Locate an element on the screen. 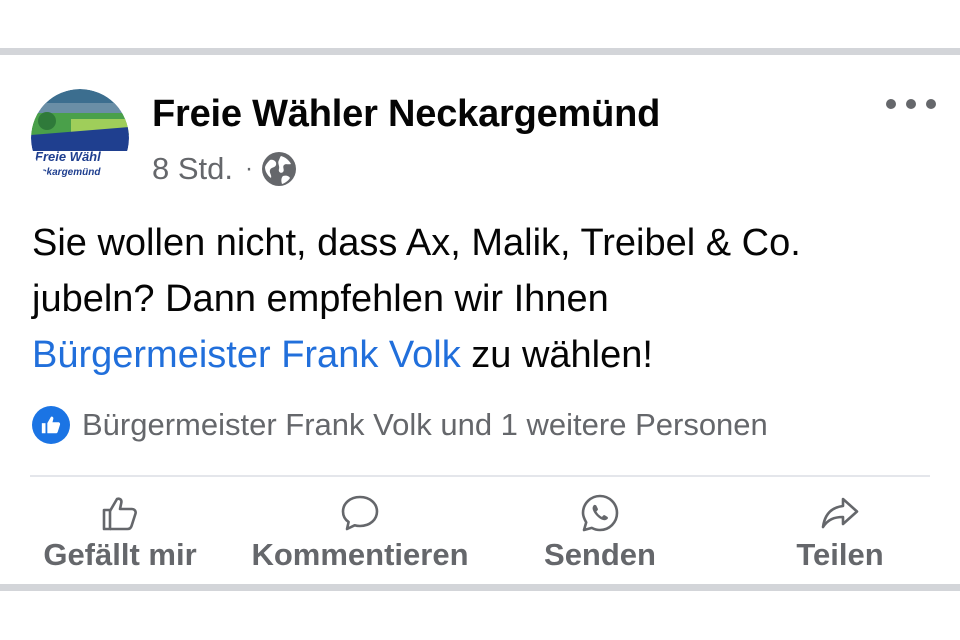 The image size is (960, 640). whatsapp-icon is located at coordinates (600, 513).